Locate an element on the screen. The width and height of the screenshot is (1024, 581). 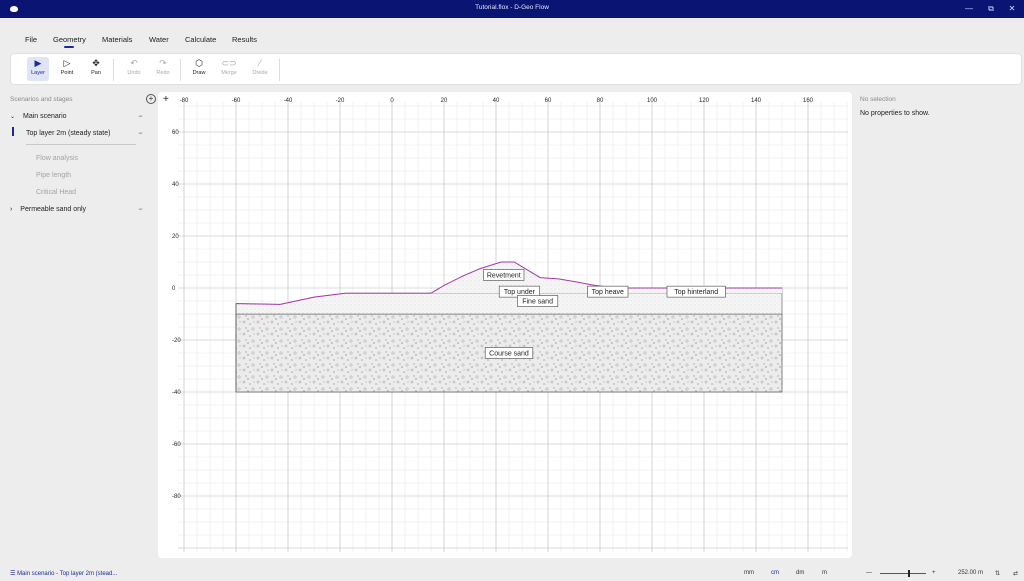
zoom-slider-thumb is located at coordinates (908, 573).